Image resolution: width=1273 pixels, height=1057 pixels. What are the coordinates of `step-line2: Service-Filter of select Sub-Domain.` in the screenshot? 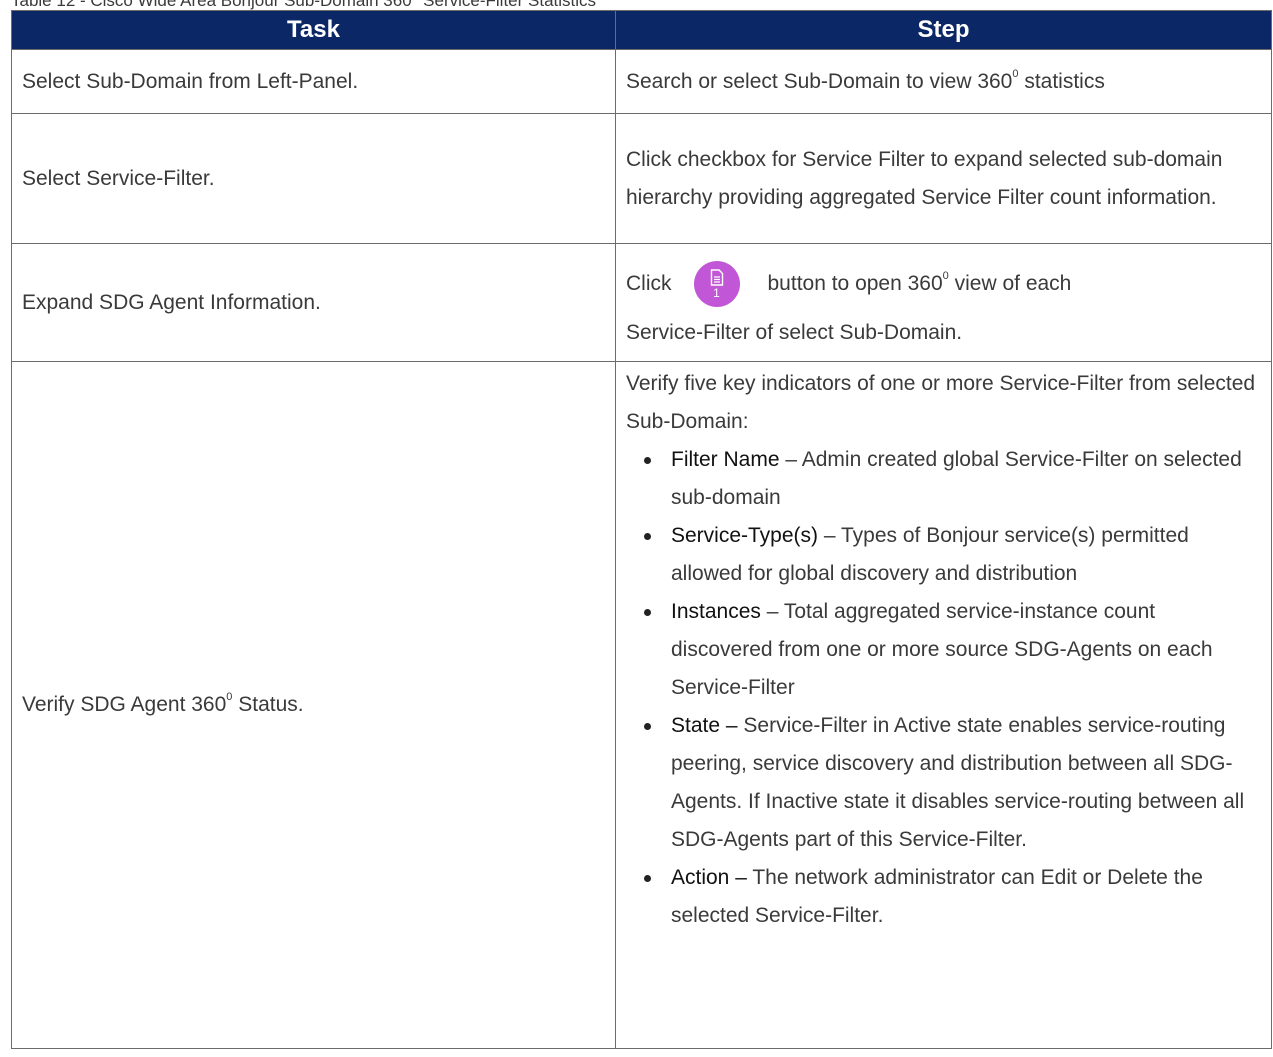 It's located at (794, 332).